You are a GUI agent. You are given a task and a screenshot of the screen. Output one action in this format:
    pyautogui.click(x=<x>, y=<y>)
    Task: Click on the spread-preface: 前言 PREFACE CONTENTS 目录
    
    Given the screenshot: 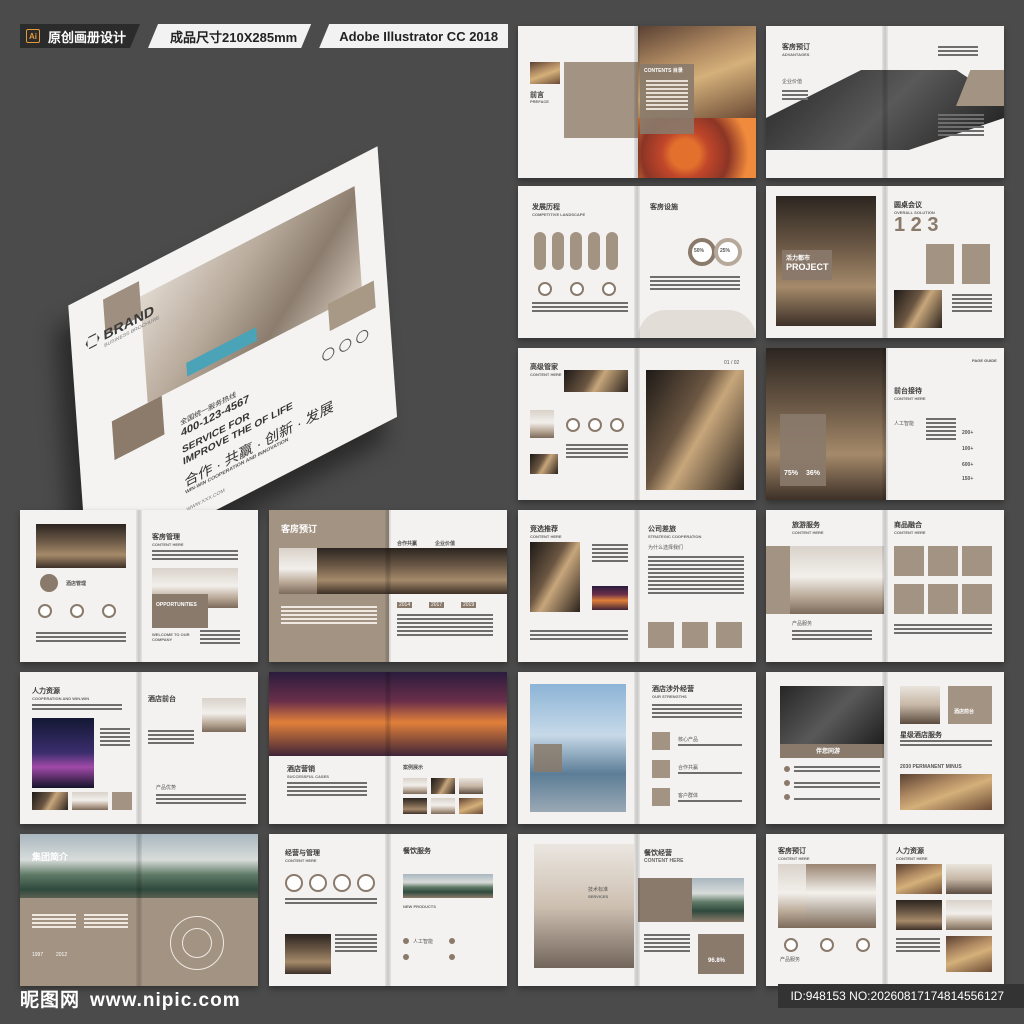 What is the action you would take?
    pyautogui.click(x=637, y=102)
    